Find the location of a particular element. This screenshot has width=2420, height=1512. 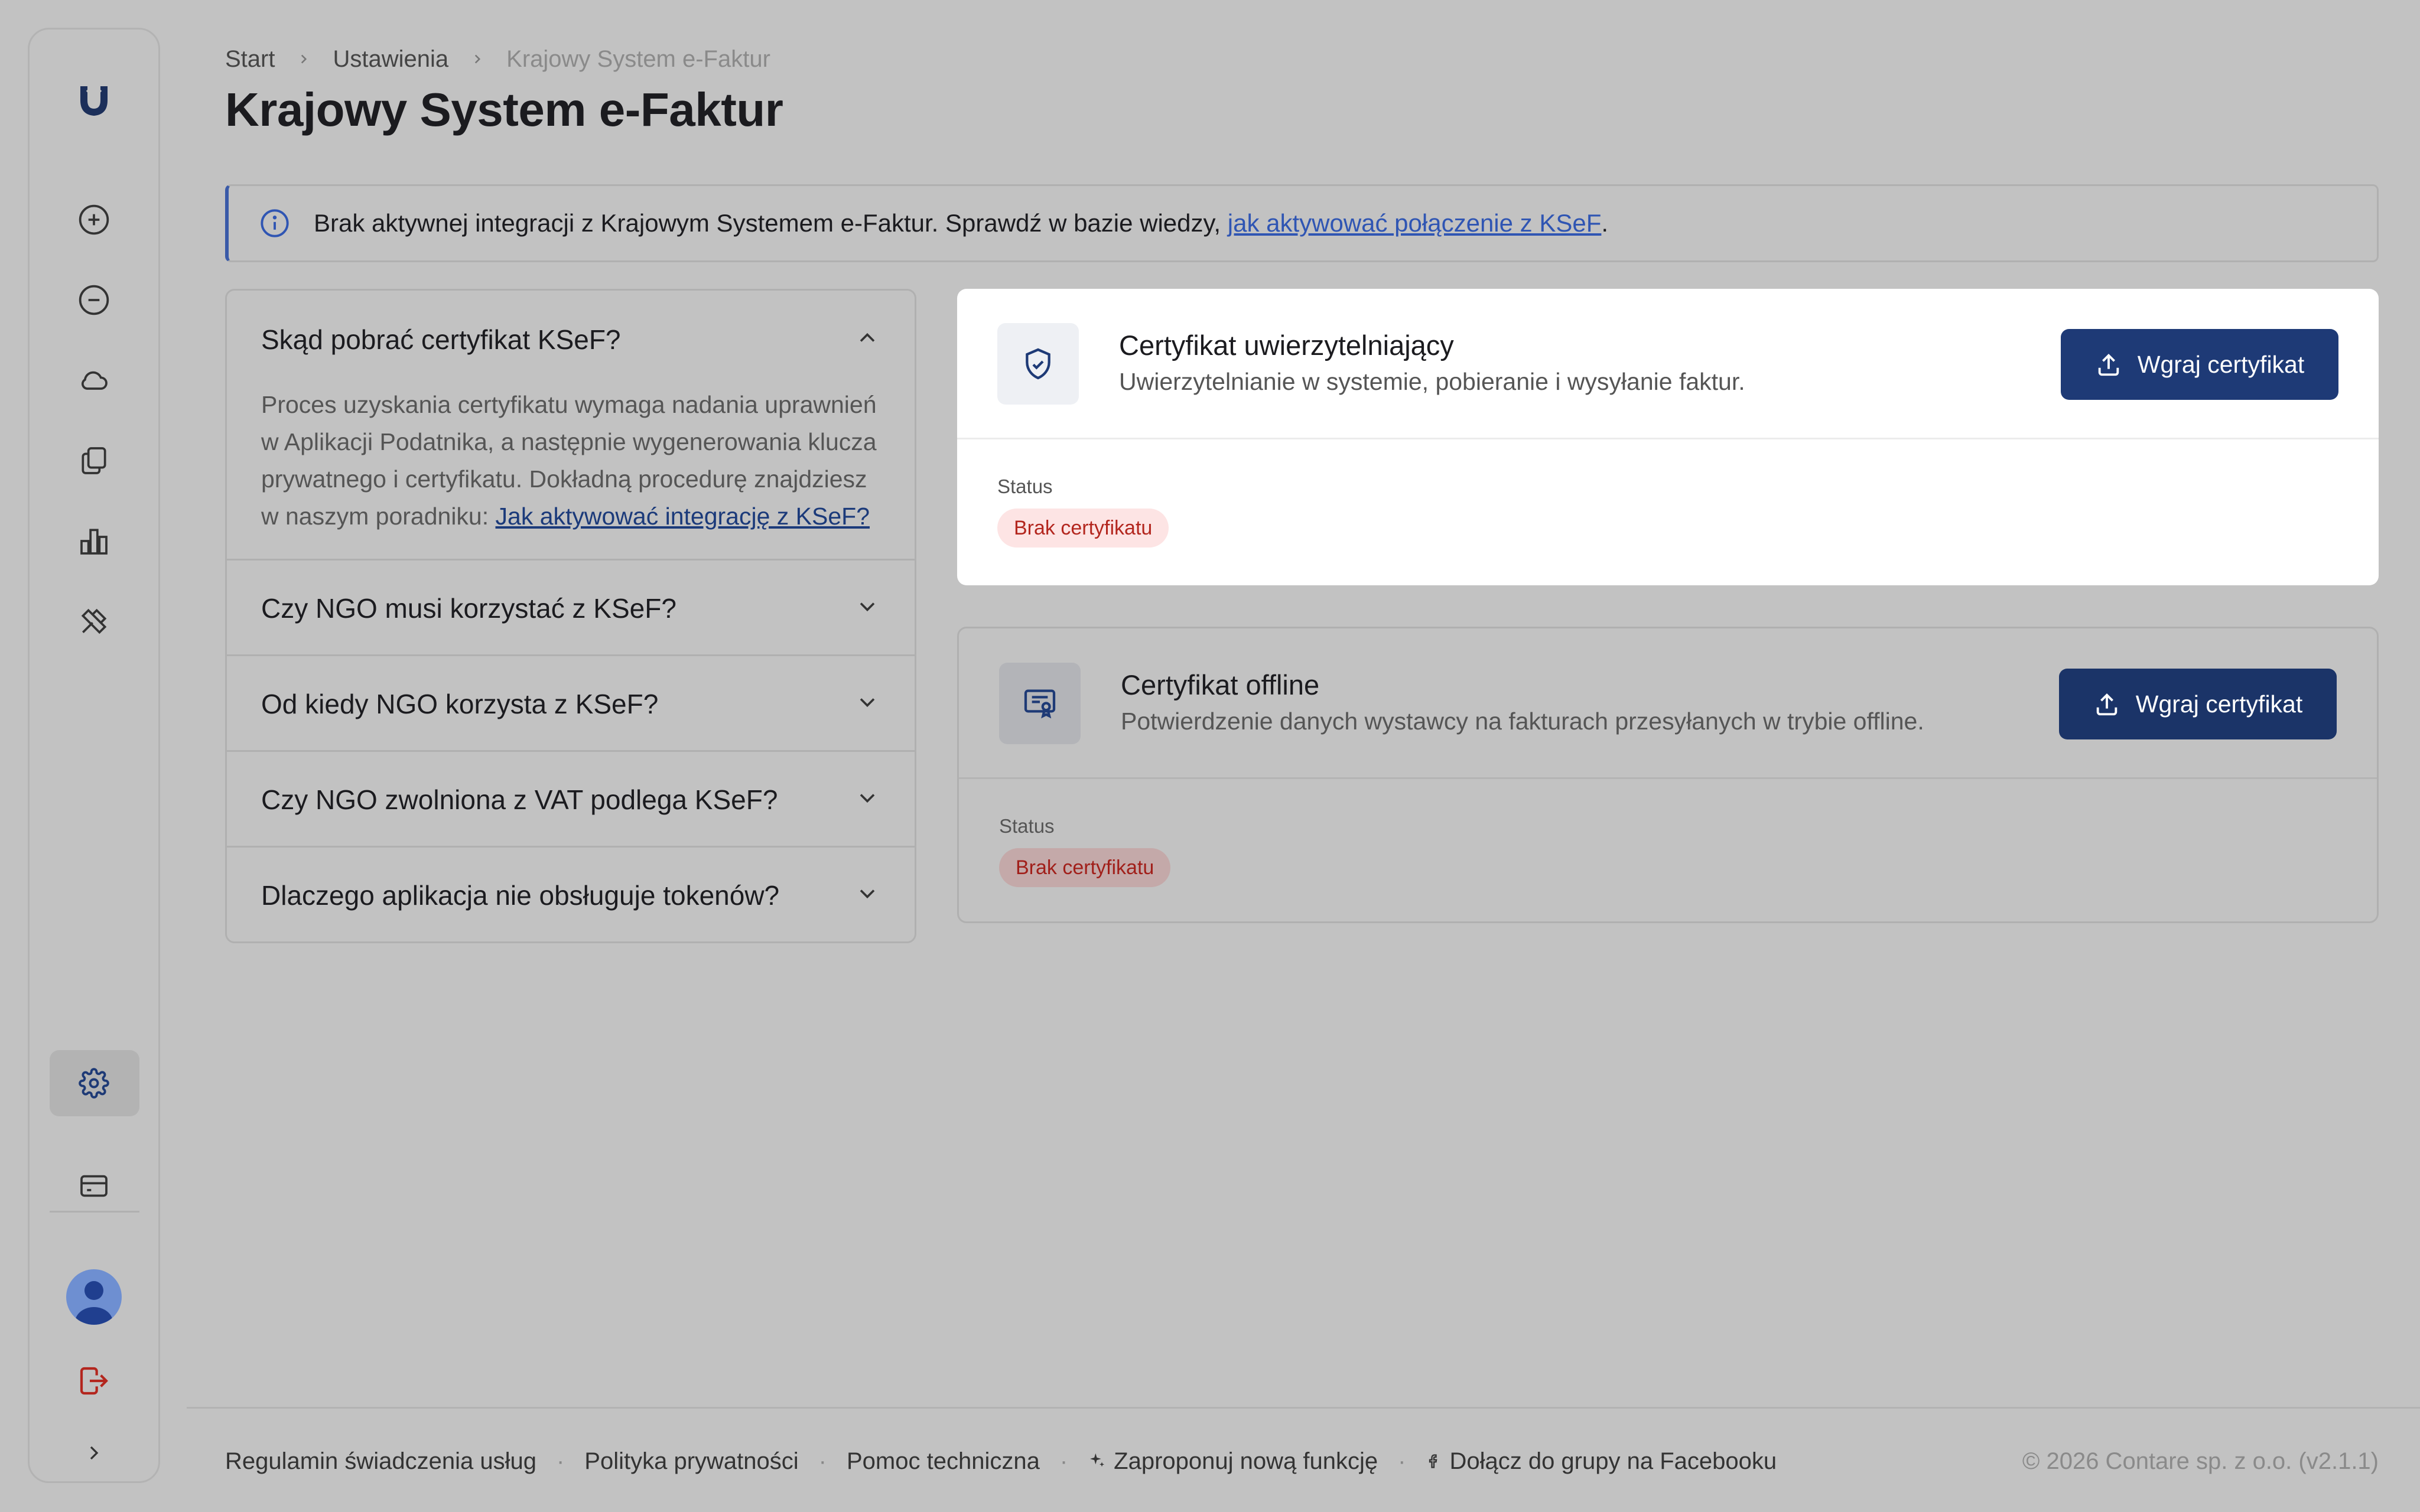

copyright: © 2026 Contare sp. z o.o. (v2.1.1) is located at coordinates (2200, 1461).